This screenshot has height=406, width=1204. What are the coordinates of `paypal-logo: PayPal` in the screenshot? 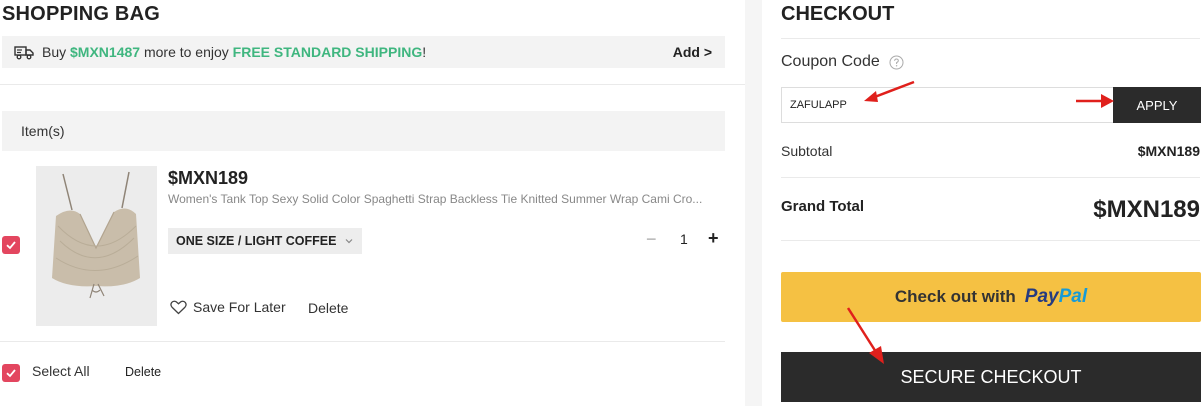 It's located at (1056, 296).